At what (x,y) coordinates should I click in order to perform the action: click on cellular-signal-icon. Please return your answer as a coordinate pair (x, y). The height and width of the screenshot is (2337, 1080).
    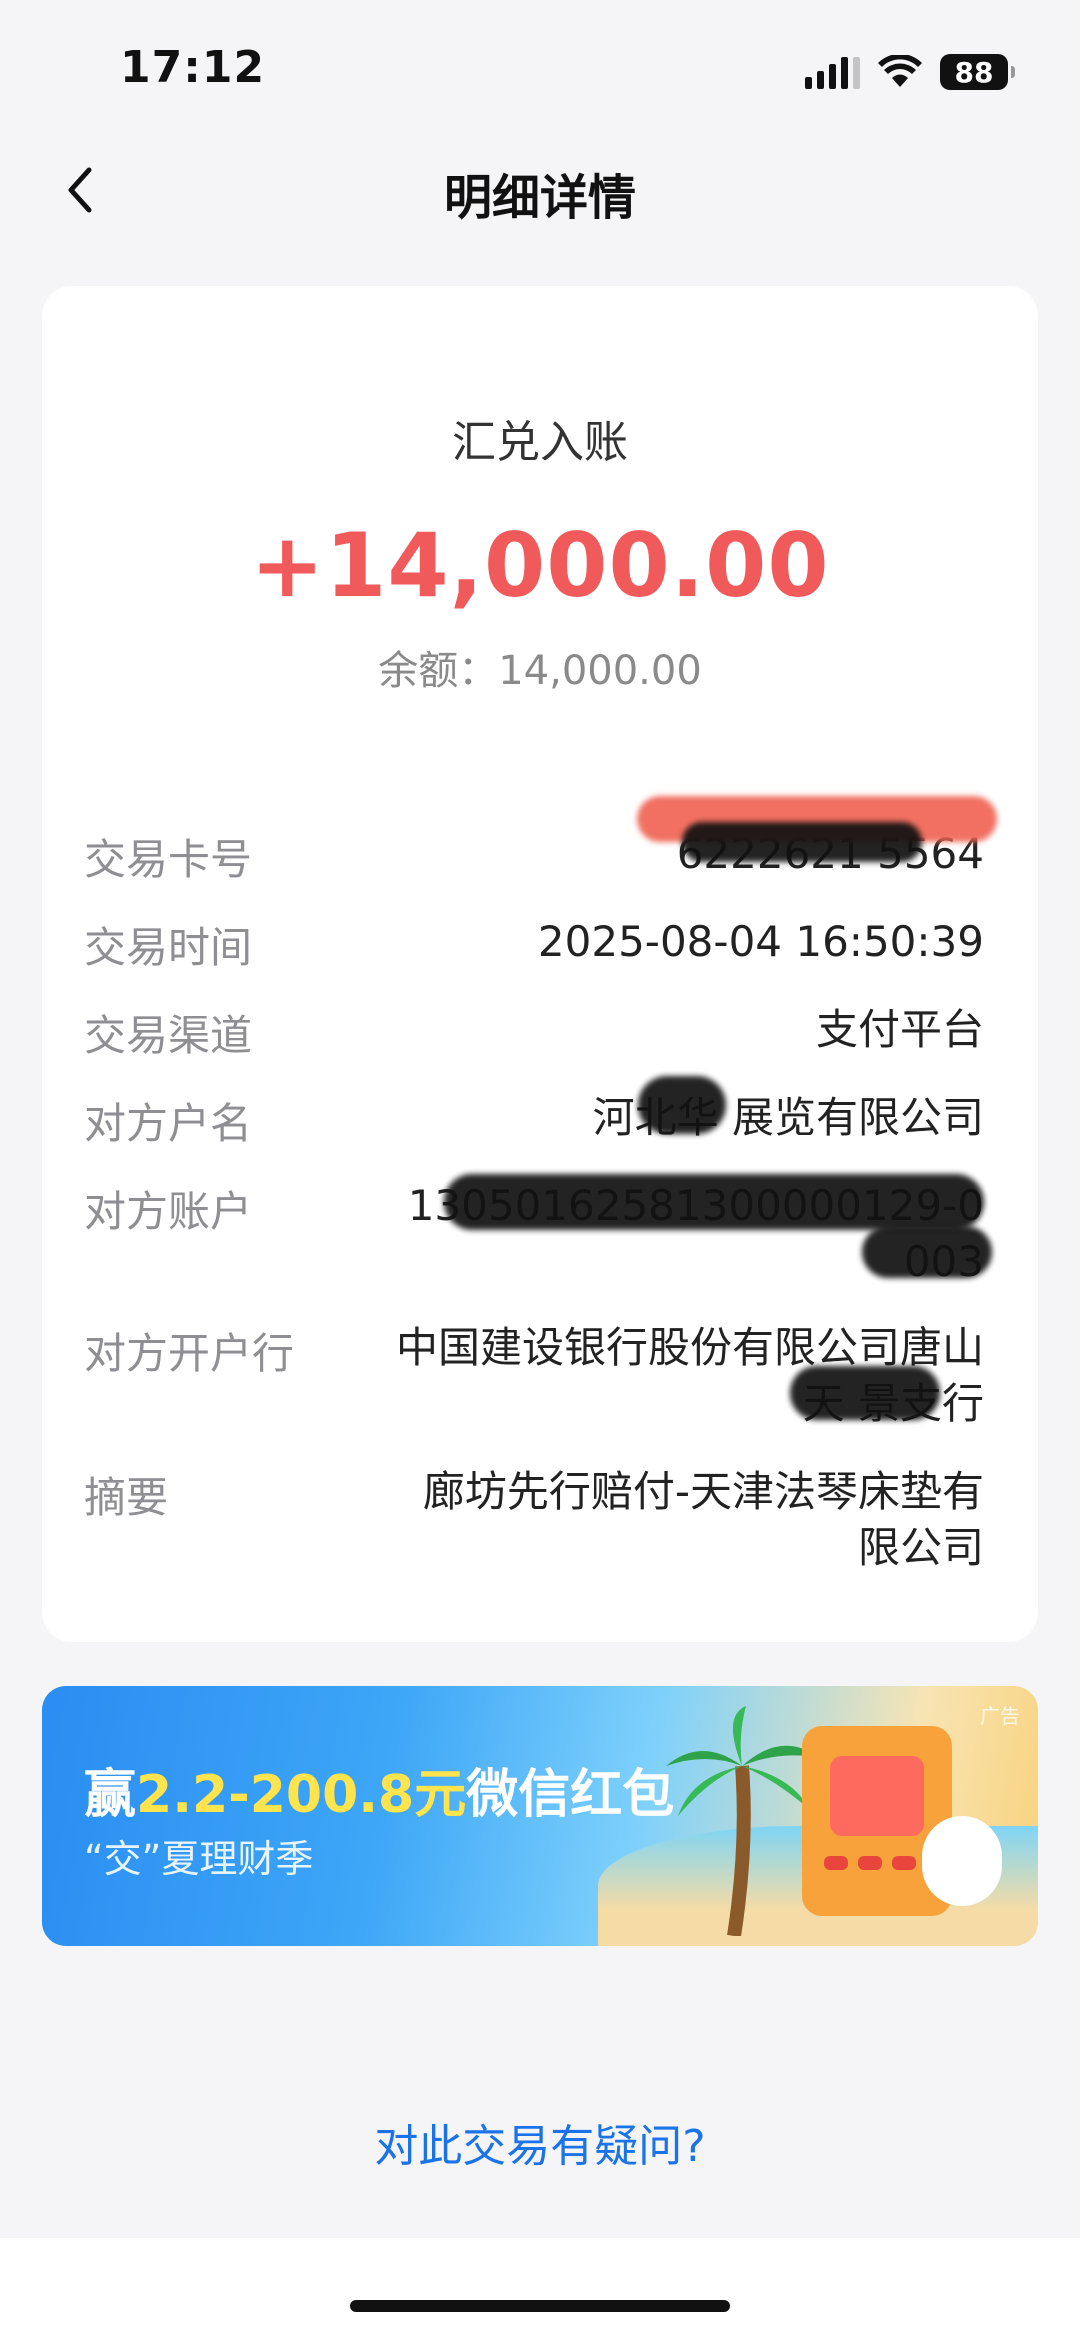
    Looking at the image, I should click on (832, 72).